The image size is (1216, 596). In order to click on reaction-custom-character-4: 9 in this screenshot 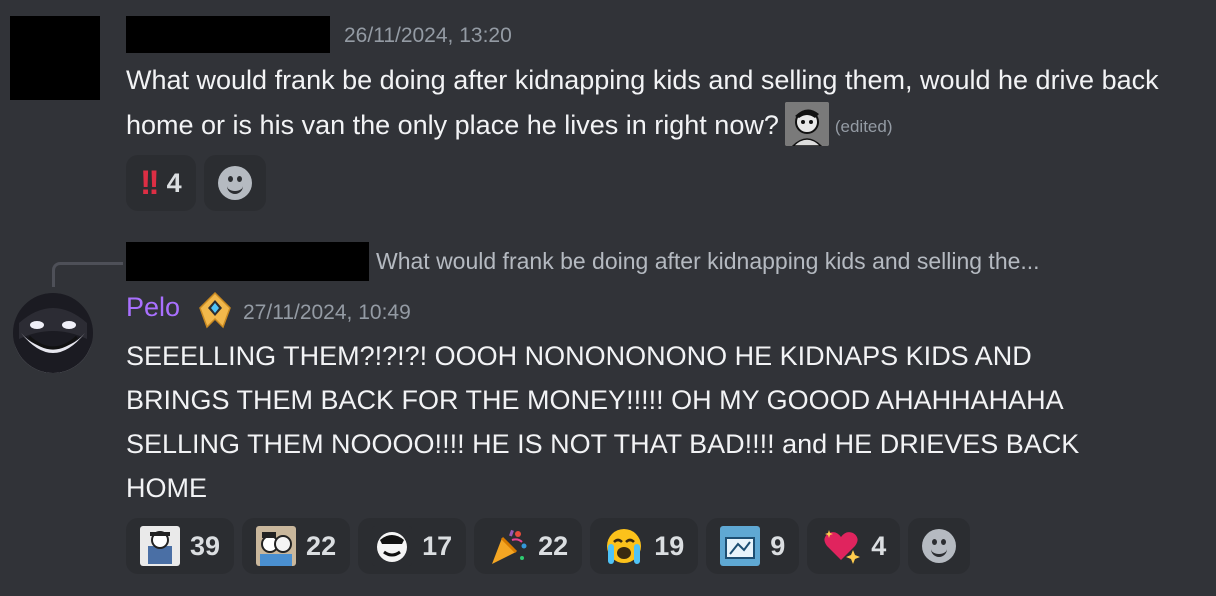, I will do `click(753, 546)`.